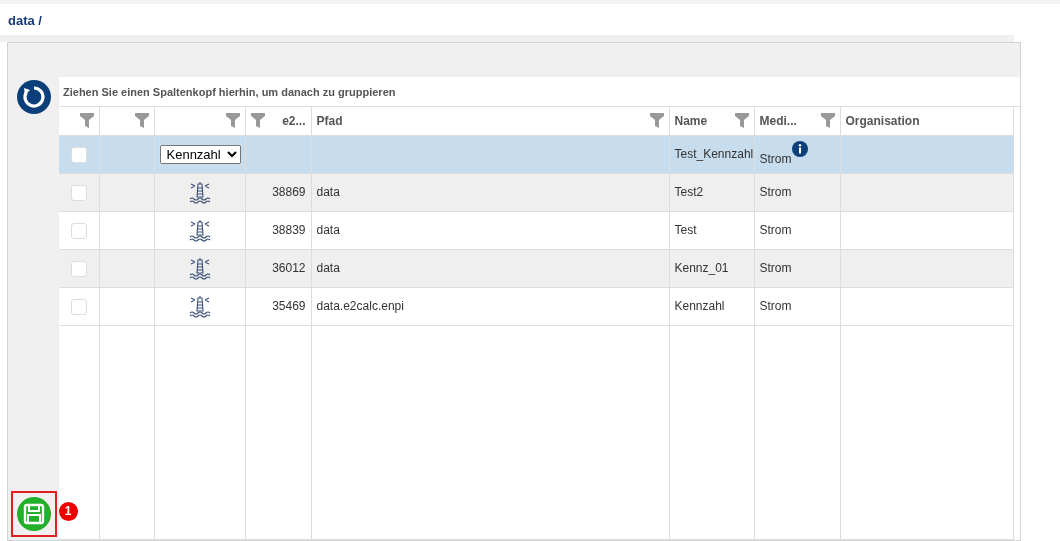  Describe the element at coordinates (799, 148) in the screenshot. I see `info-icon` at that location.